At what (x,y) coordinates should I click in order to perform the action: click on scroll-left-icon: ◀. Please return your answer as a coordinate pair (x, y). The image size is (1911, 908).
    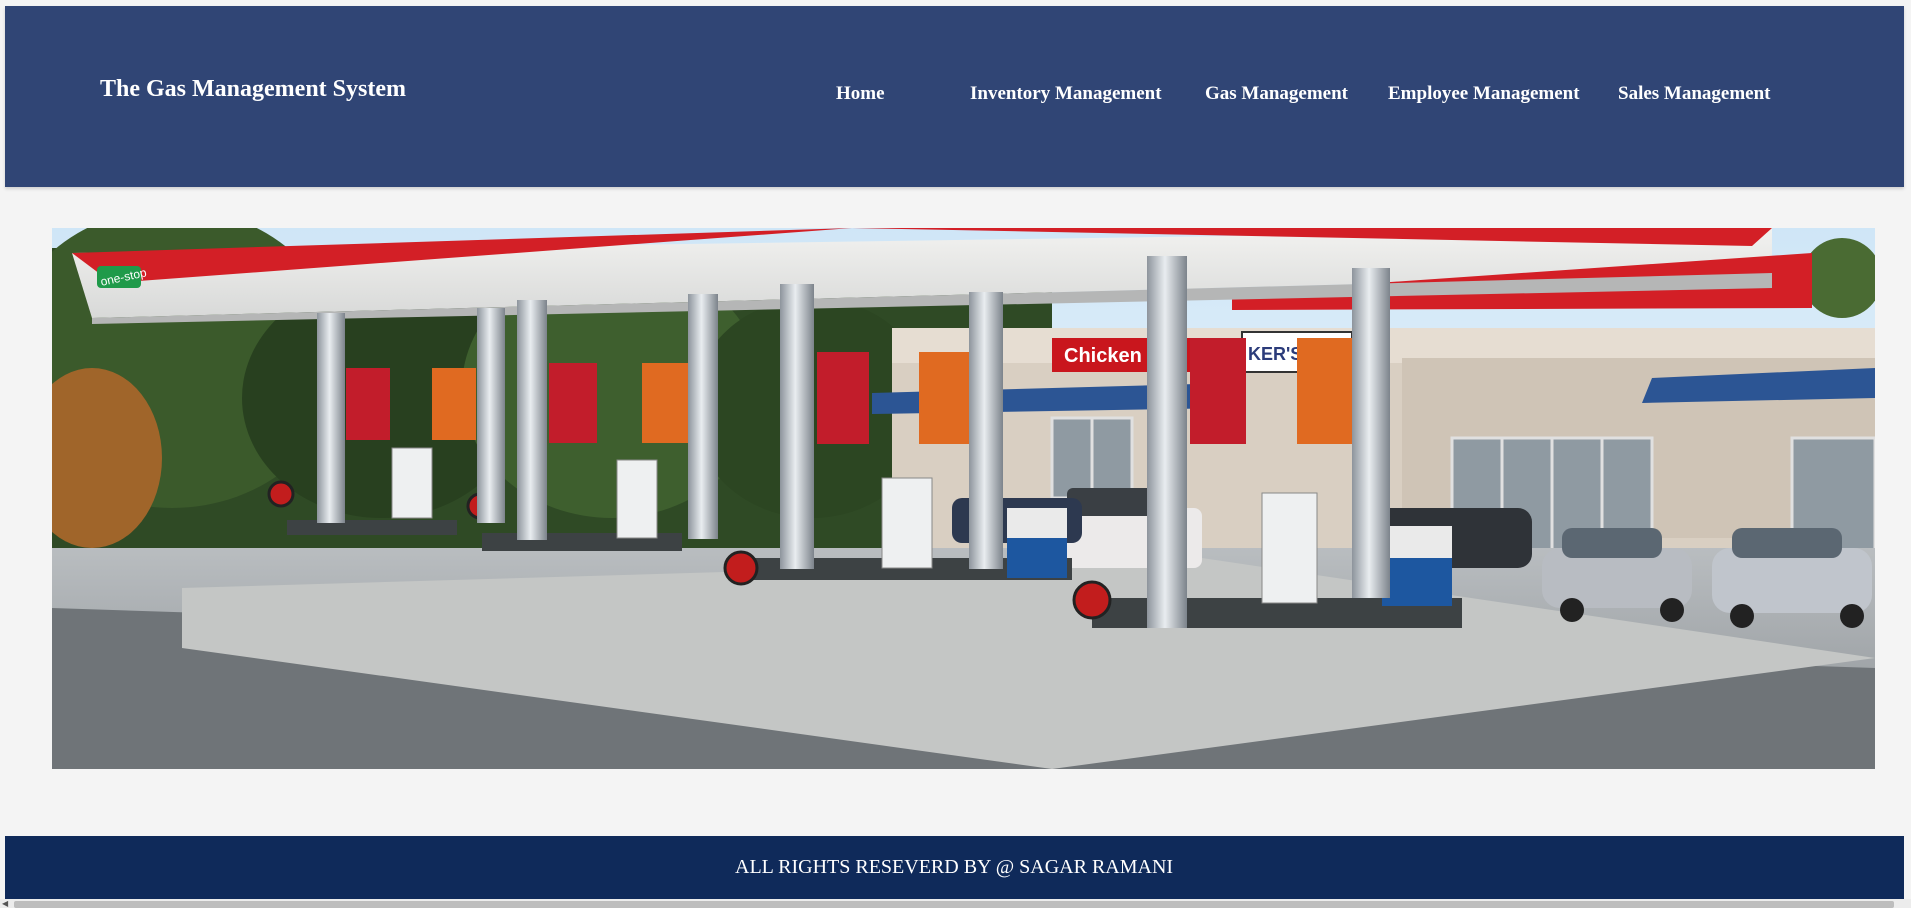
    Looking at the image, I should click on (5, 903).